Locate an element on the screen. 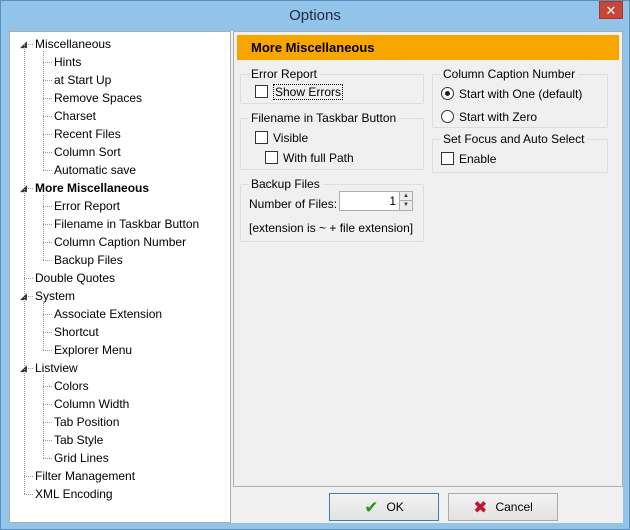 This screenshot has width=630, height=530. spinner-buttons: ▲ ▼ is located at coordinates (405, 201).